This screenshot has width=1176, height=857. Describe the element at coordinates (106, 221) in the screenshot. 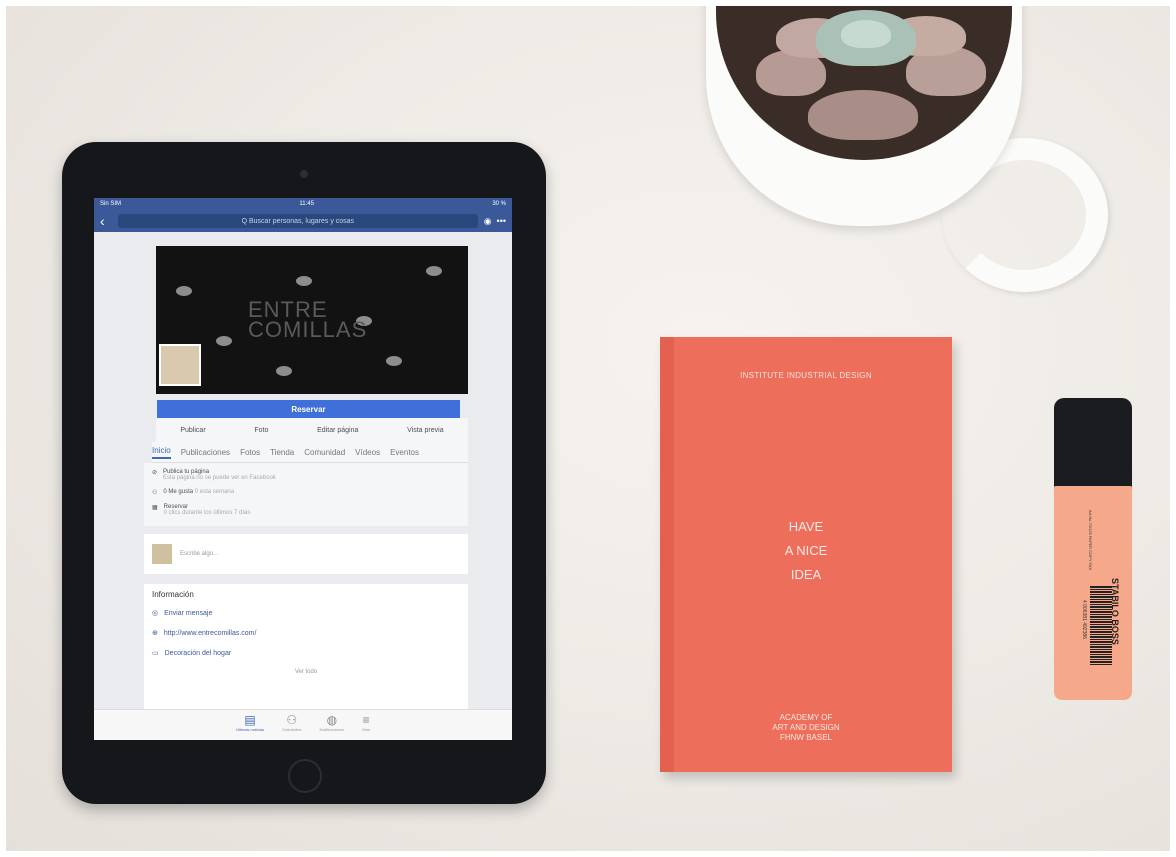

I see `back-arrow-icon: ‹` at that location.